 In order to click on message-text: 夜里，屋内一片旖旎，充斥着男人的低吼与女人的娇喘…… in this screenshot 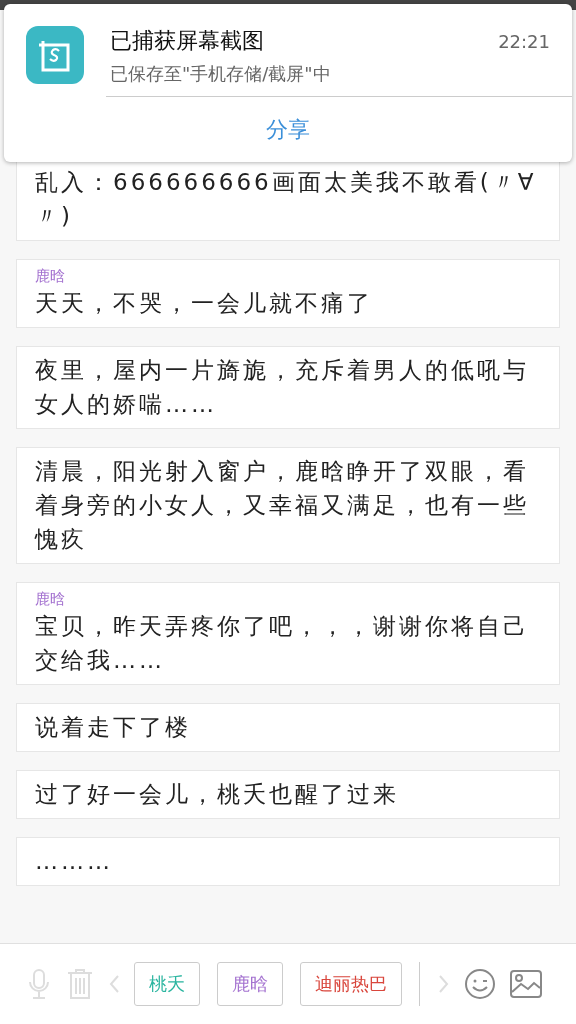, I will do `click(282, 387)`.